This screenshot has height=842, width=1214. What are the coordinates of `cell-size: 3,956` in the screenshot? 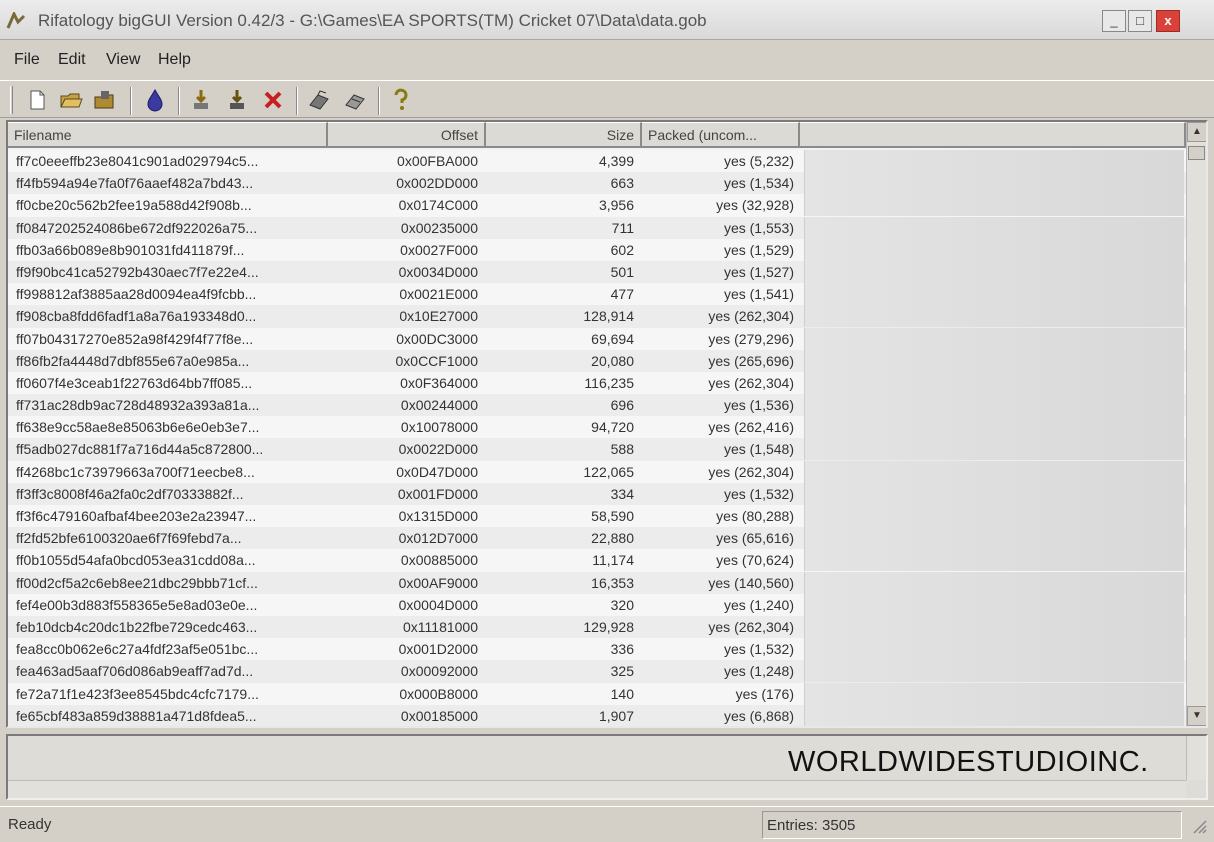 It's located at (616, 205).